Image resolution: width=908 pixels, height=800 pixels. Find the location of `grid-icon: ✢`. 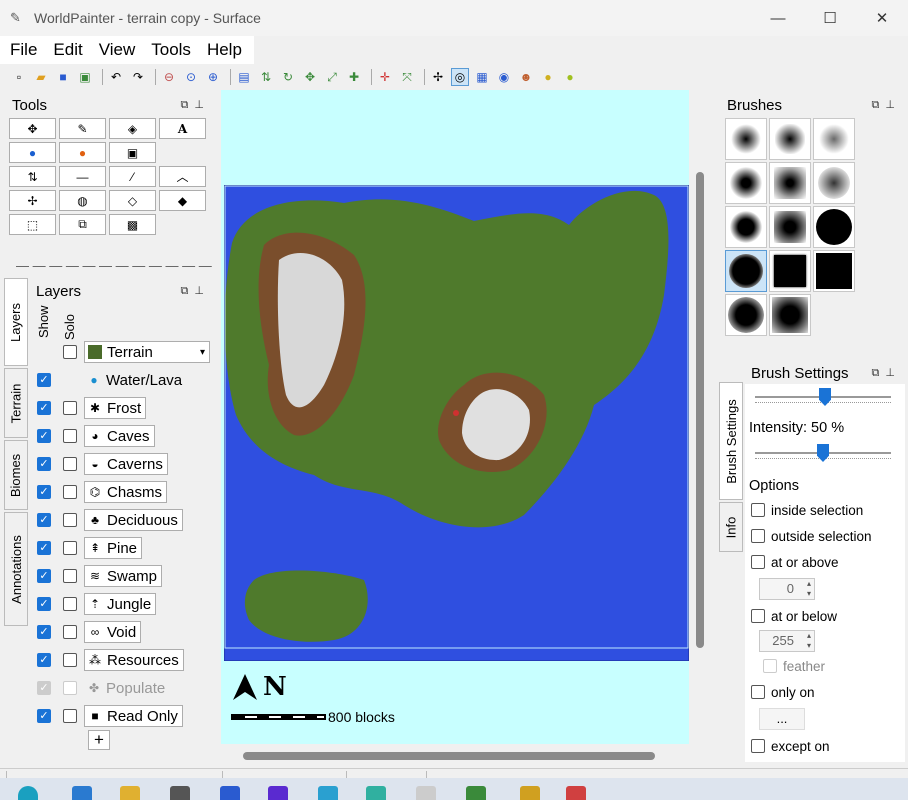

grid-icon: ✢ is located at coordinates (438, 77).